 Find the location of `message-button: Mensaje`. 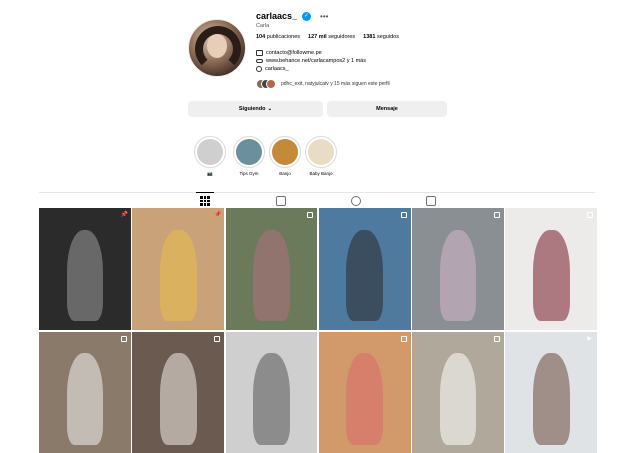

message-button: Mensaje is located at coordinates (387, 109).